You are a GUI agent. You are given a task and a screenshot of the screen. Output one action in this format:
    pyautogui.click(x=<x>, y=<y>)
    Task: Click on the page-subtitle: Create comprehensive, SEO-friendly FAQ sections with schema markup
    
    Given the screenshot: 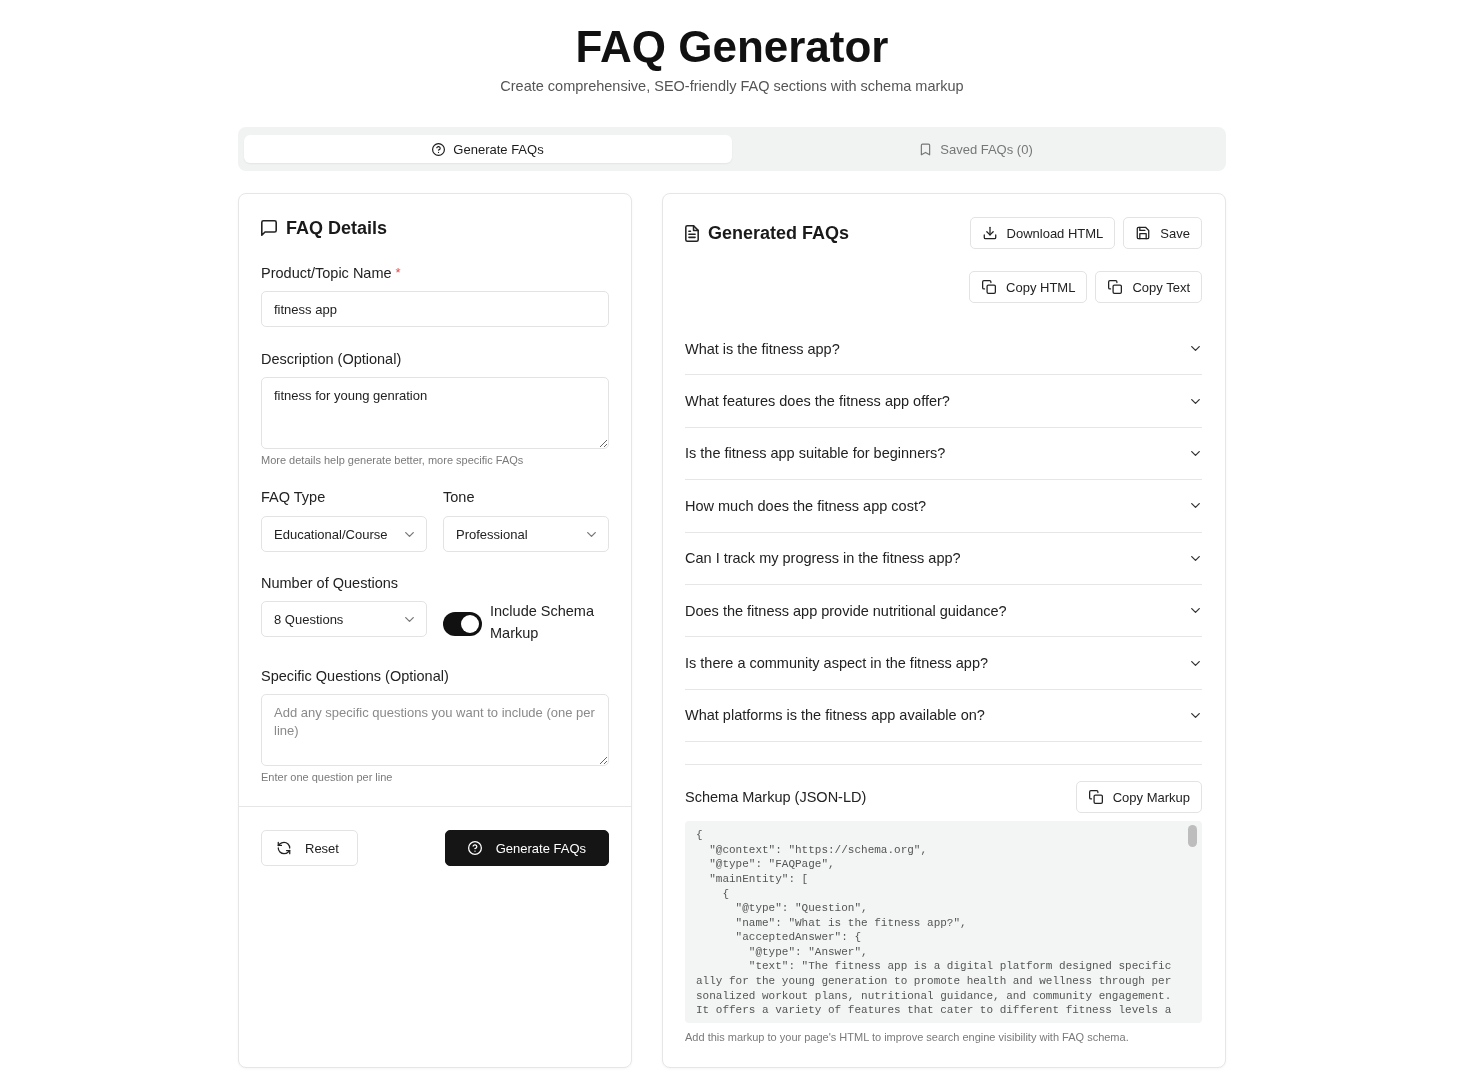 What is the action you would take?
    pyautogui.click(x=732, y=86)
    